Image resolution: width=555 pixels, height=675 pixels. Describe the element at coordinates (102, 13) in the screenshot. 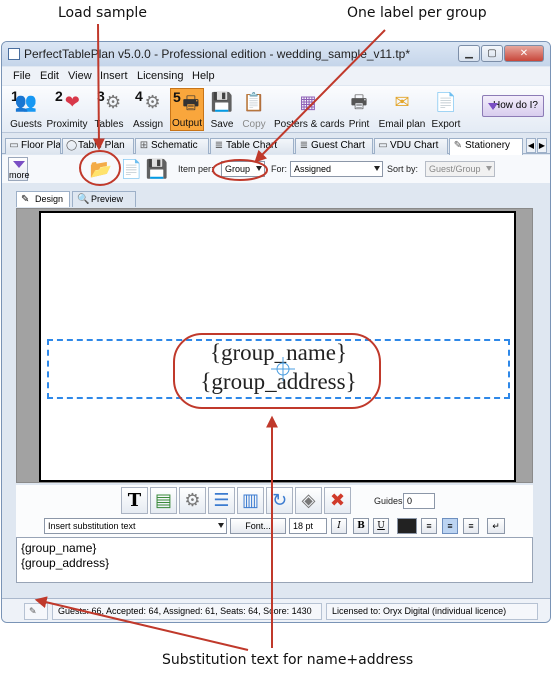

I see `callout-load-sample: Load sample` at that location.